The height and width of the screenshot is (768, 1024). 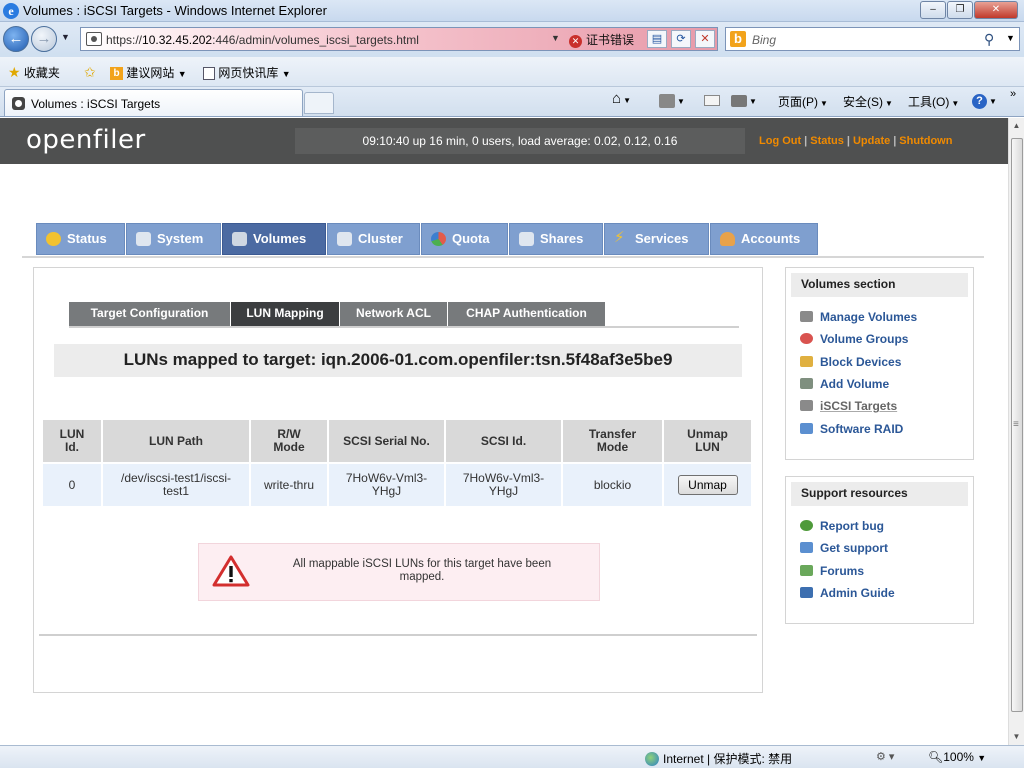 I want to click on shutdown-link: Shutdown, so click(x=925, y=141).